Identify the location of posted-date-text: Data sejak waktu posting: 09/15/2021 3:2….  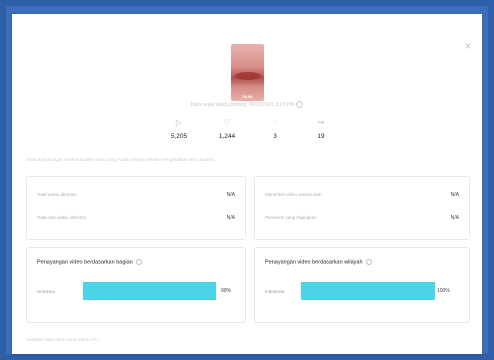
(247, 104).